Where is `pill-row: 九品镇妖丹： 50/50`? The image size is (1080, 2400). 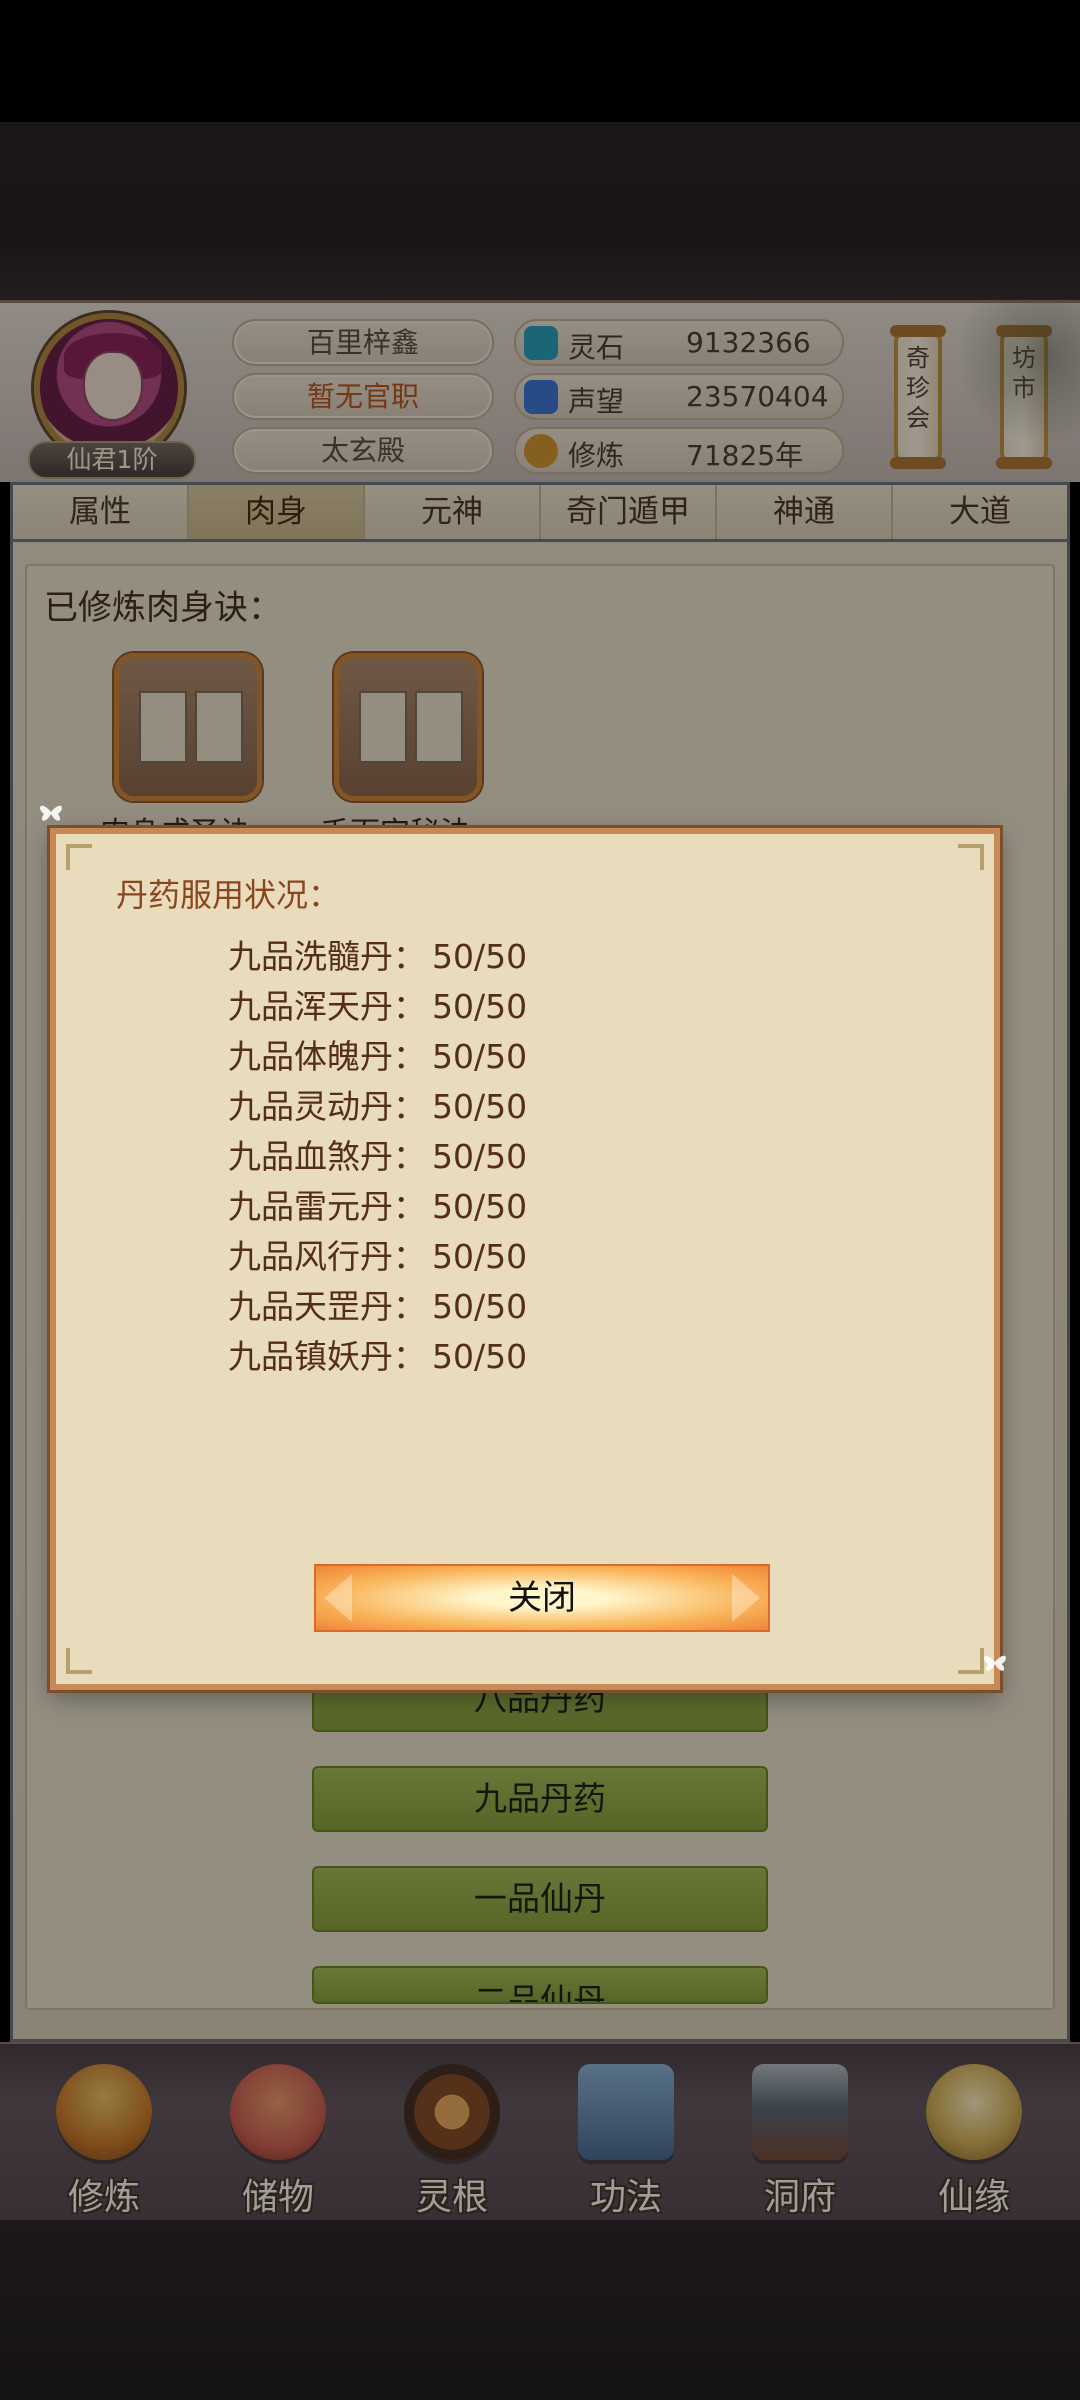 pill-row: 九品镇妖丹： 50/50 is located at coordinates (369, 1354).